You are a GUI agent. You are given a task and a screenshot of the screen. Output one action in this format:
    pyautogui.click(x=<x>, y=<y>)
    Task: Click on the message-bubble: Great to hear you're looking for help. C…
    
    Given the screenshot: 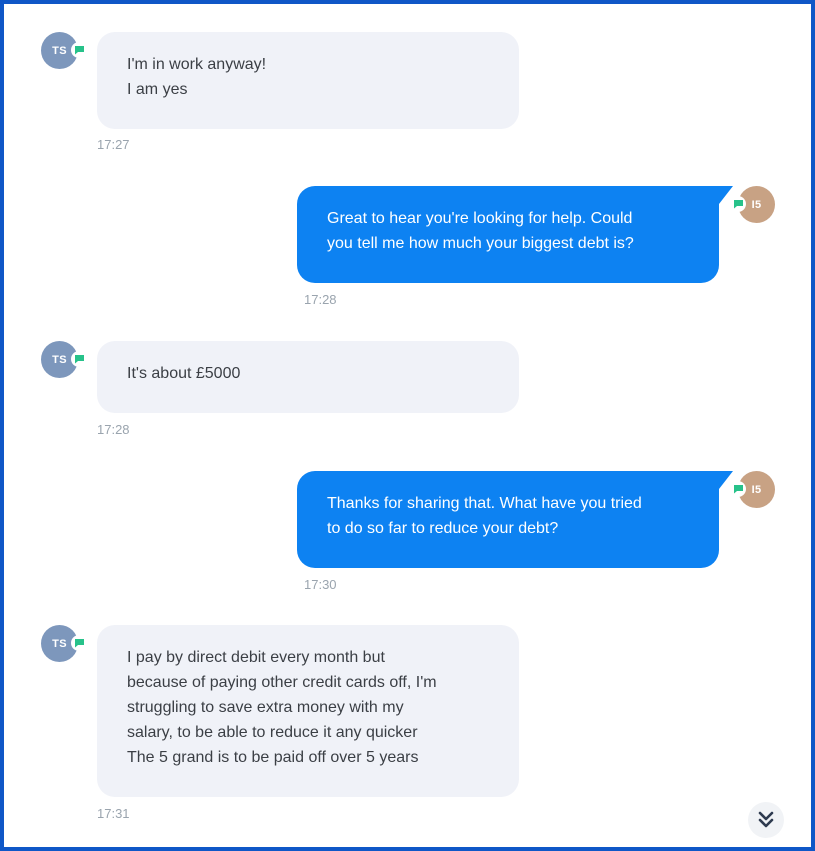 What is the action you would take?
    pyautogui.click(x=515, y=234)
    